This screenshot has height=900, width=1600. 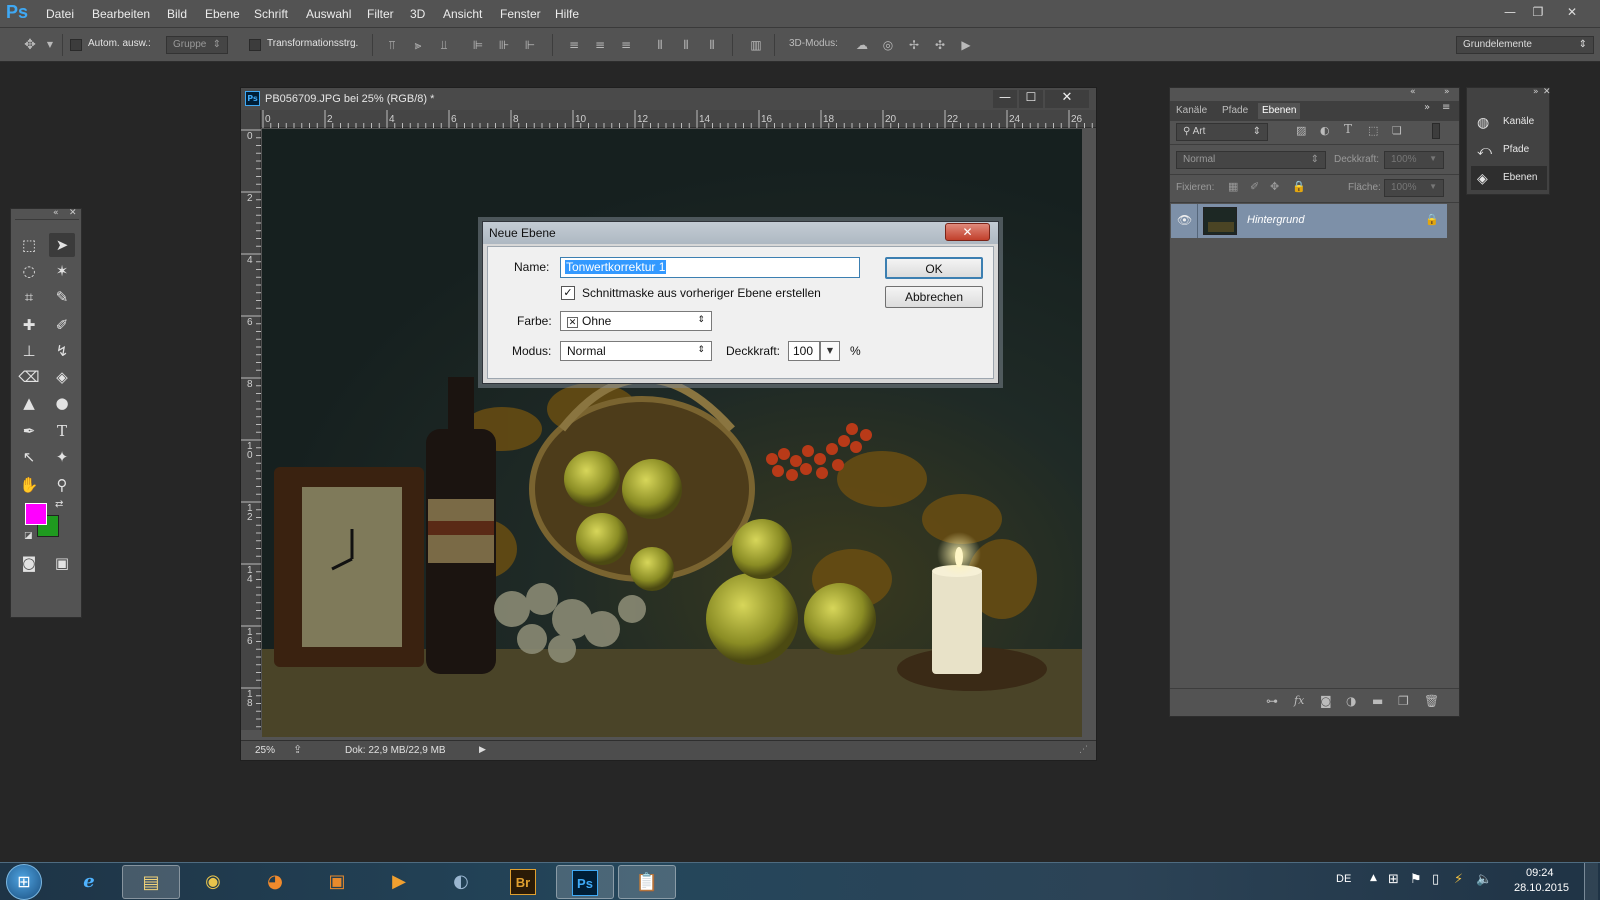 What do you see at coordinates (1538, 12) in the screenshot?
I see `restore-app-button: ❐` at bounding box center [1538, 12].